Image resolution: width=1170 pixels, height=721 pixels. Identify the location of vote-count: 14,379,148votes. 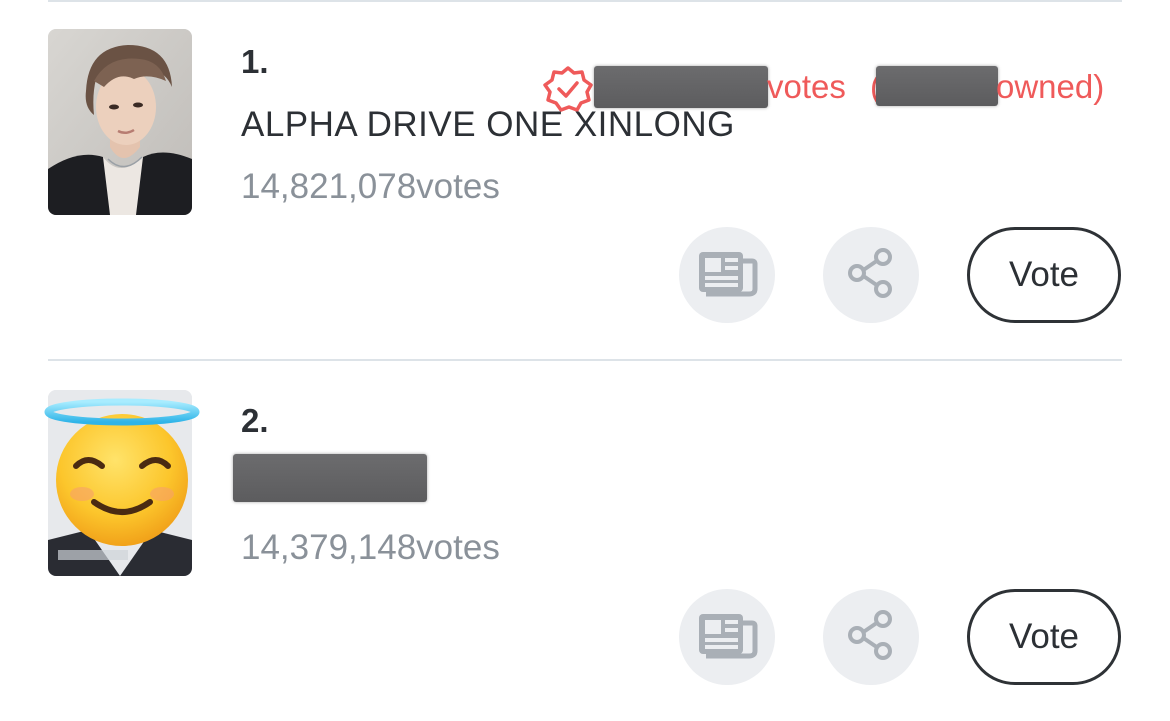
(370, 547).